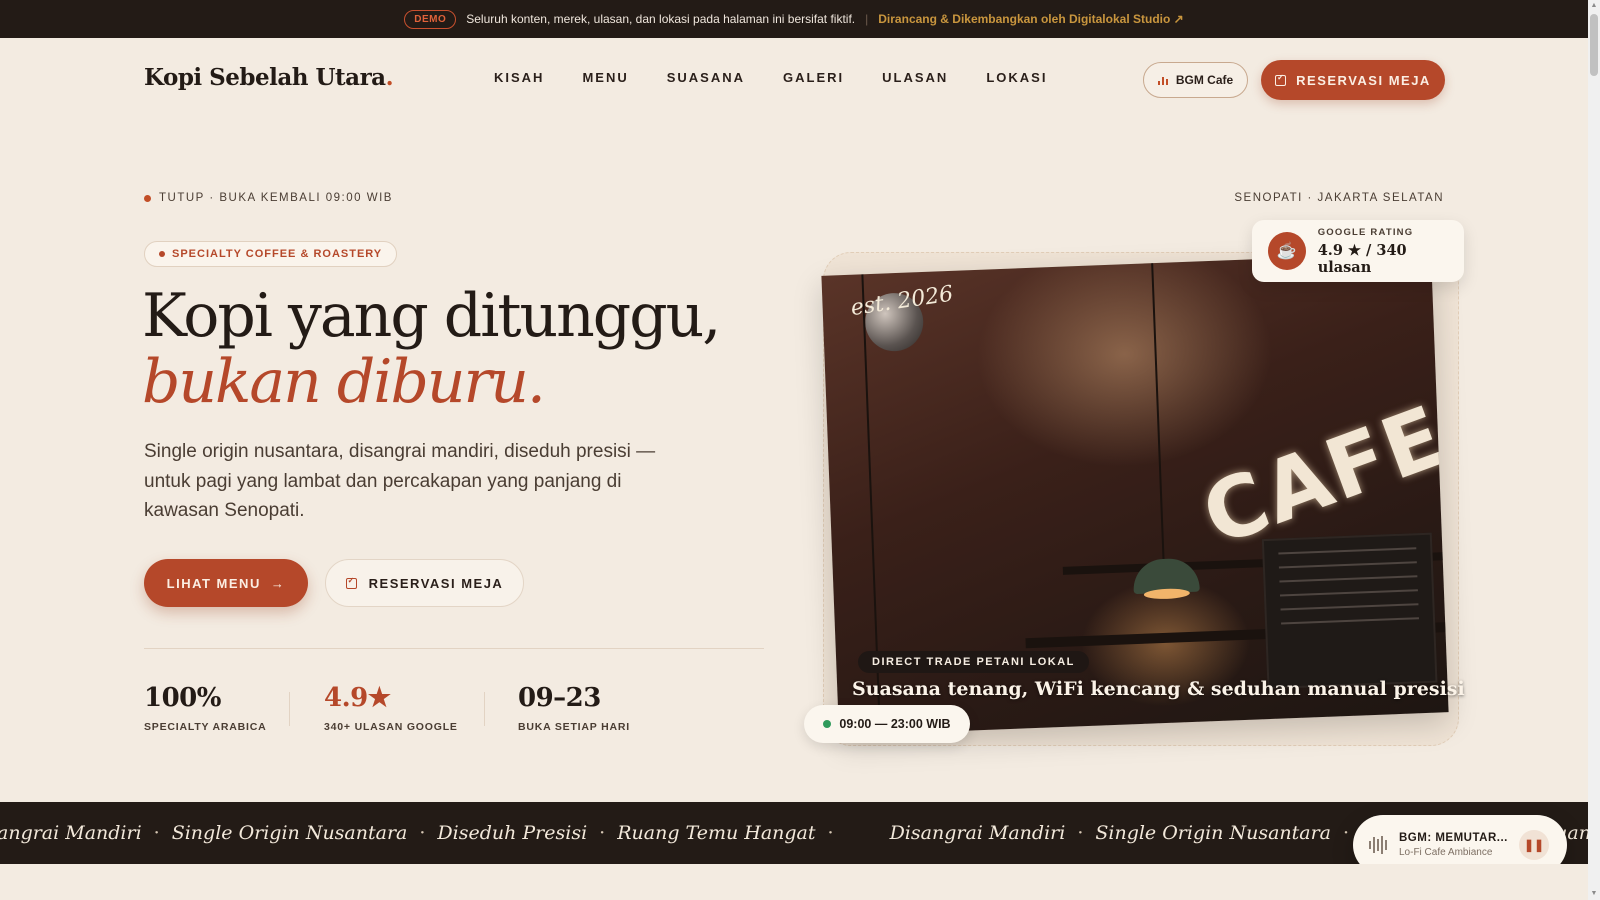 Image resolution: width=1600 pixels, height=900 pixels. I want to click on stat-value: 09–23, so click(559, 698).